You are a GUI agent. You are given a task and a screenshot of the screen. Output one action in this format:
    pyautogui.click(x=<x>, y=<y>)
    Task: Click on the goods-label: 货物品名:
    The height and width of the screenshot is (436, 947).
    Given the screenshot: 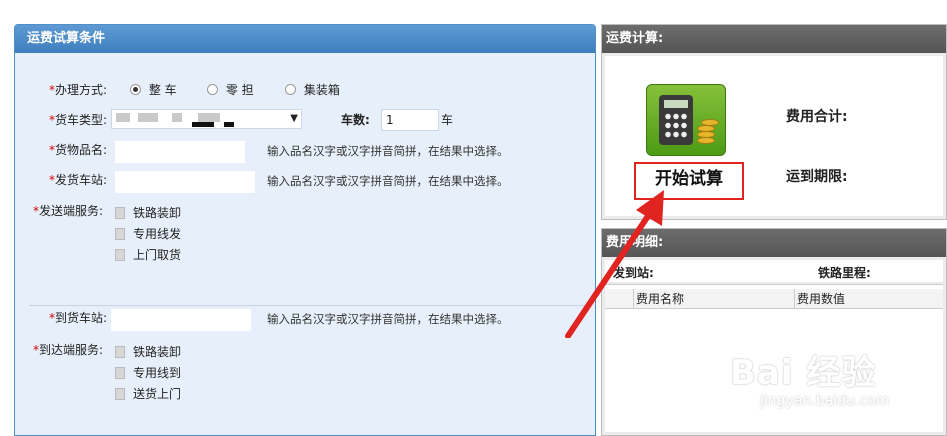 What is the action you would take?
    pyautogui.click(x=80, y=150)
    